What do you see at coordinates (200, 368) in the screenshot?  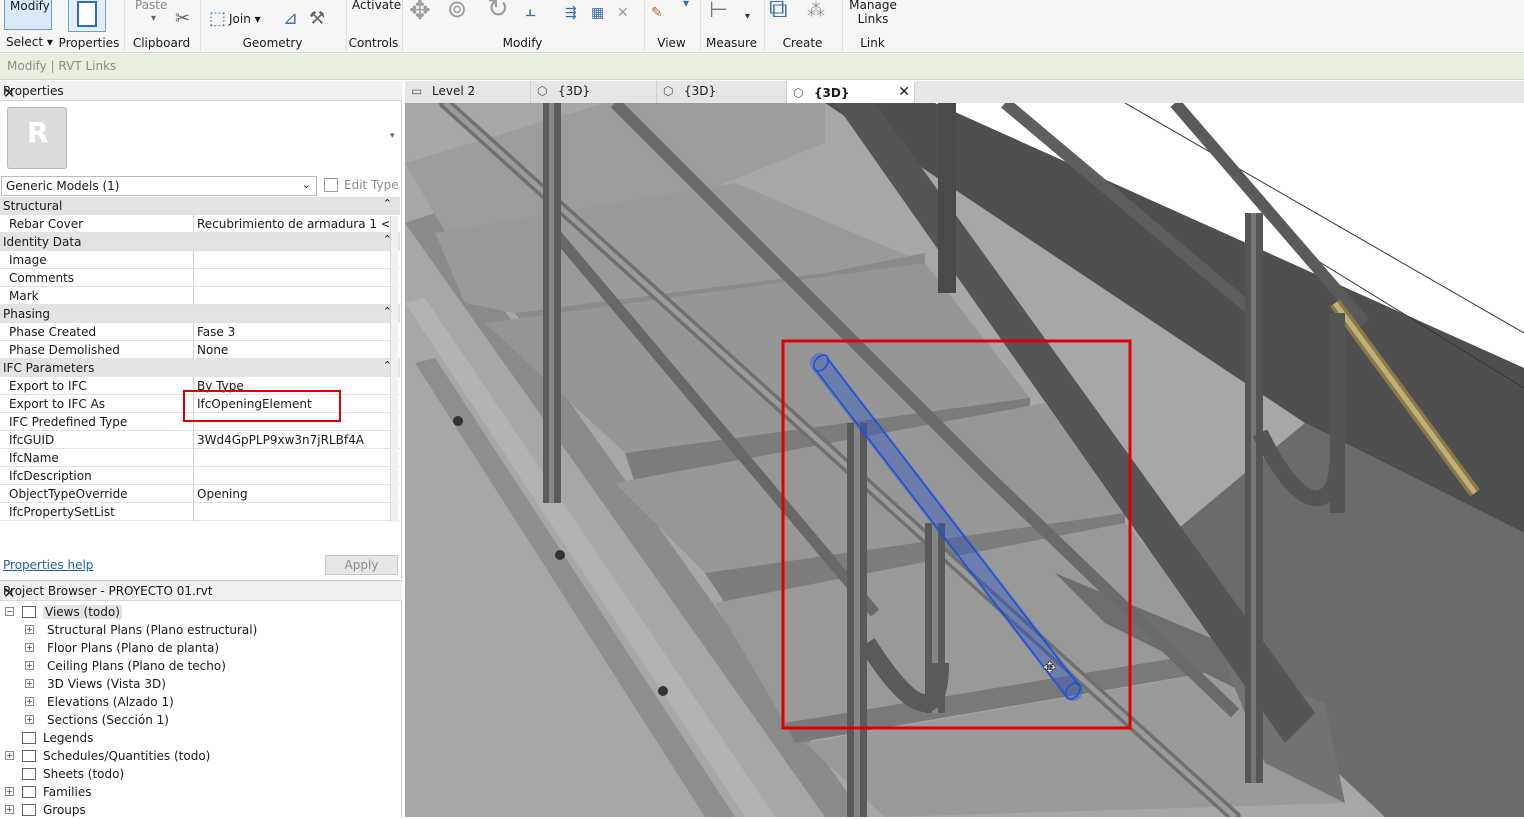 I see `property-category: IFC Parameters ⌃` at bounding box center [200, 368].